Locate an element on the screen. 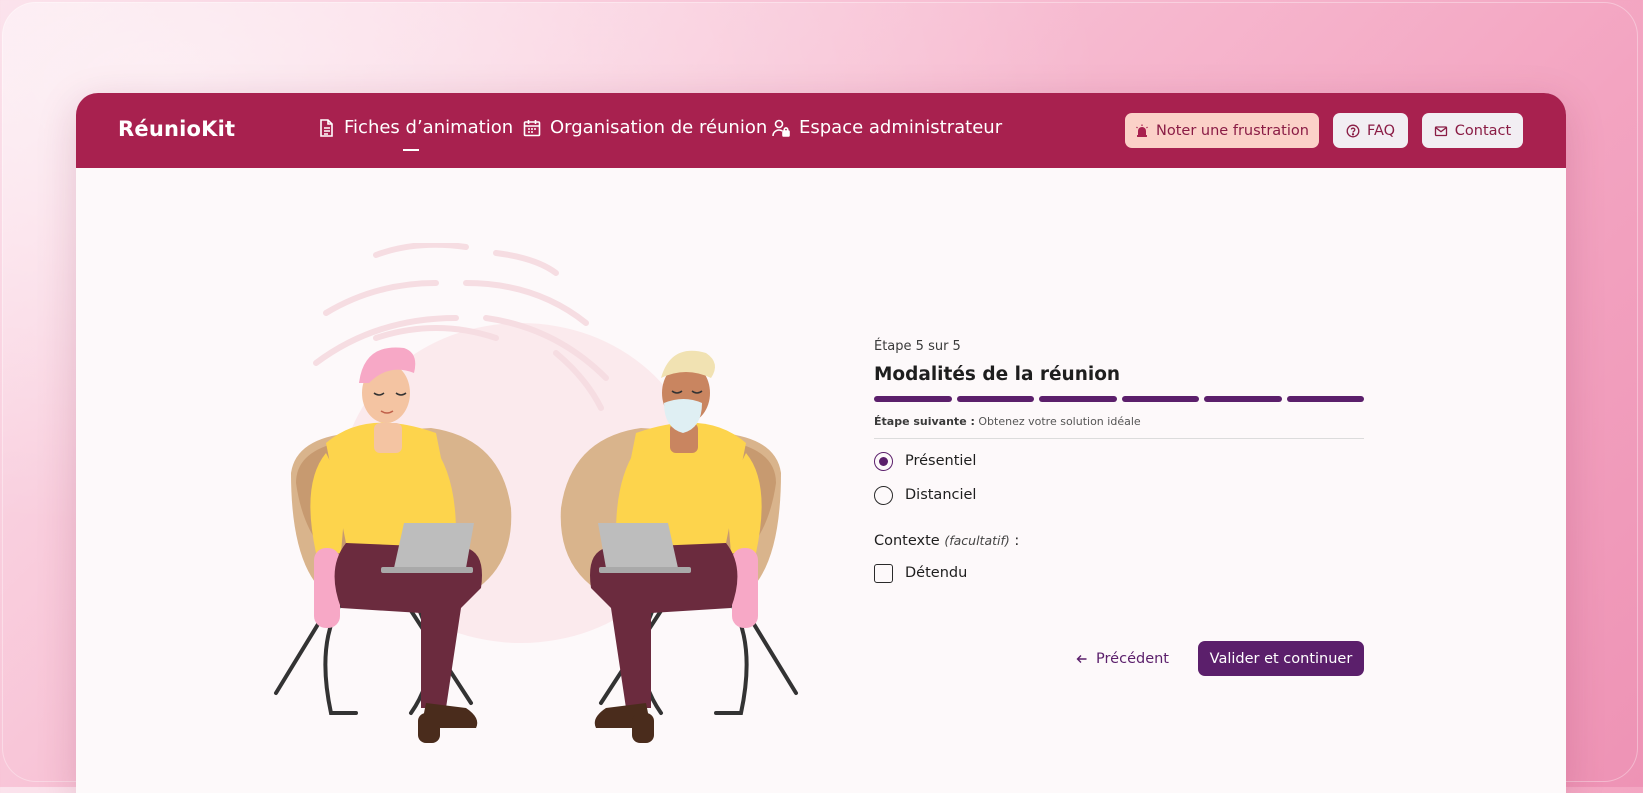 The width and height of the screenshot is (1643, 793). option-label: Distanciel is located at coordinates (941, 495).